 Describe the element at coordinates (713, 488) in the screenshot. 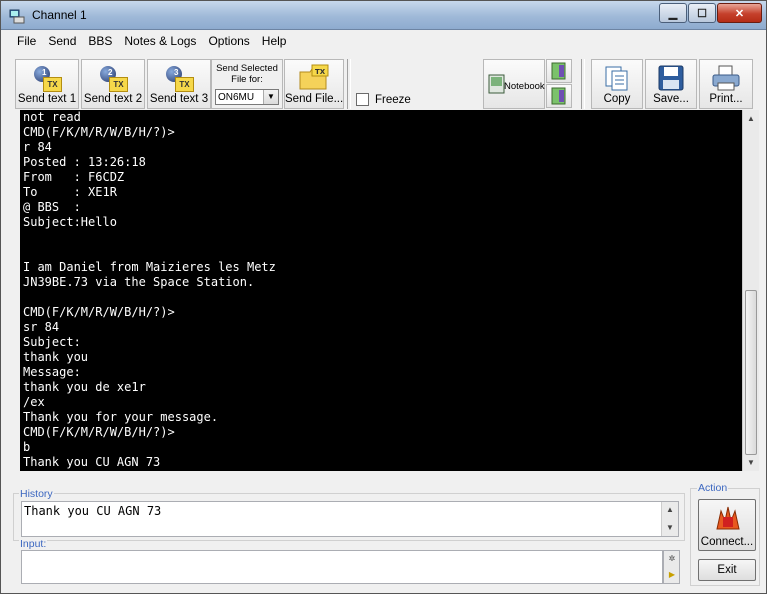

I see `action-label: Action` at that location.